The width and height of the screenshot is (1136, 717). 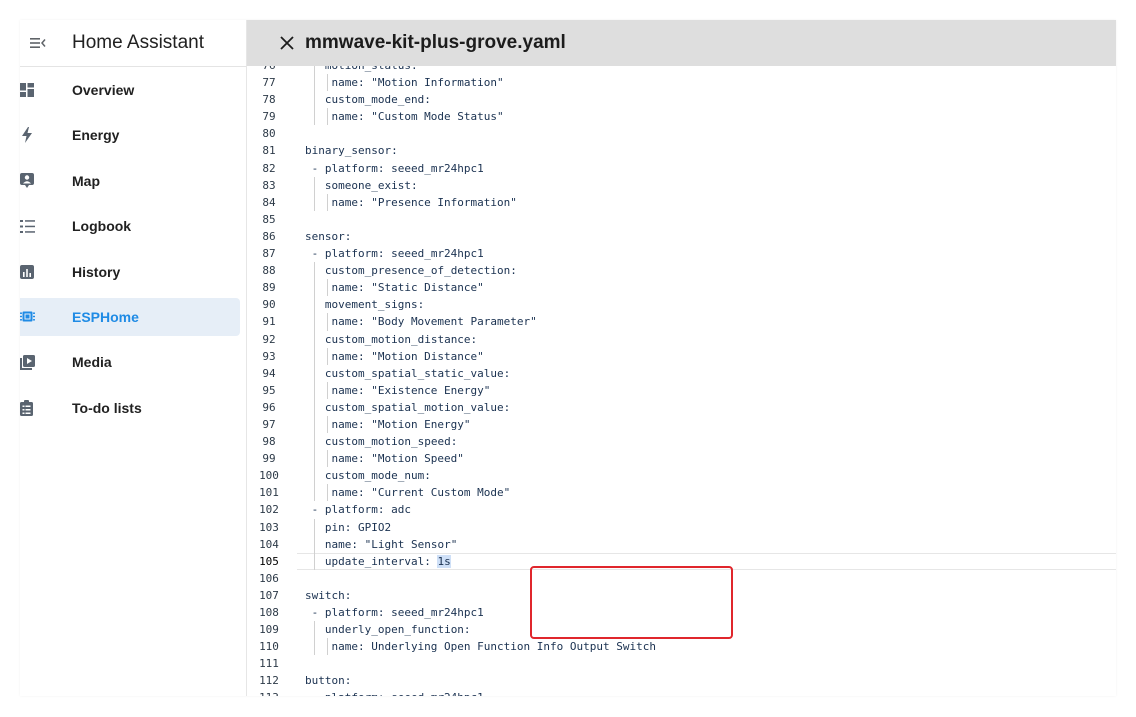 I want to click on line-number: 93, so click(x=269, y=356).